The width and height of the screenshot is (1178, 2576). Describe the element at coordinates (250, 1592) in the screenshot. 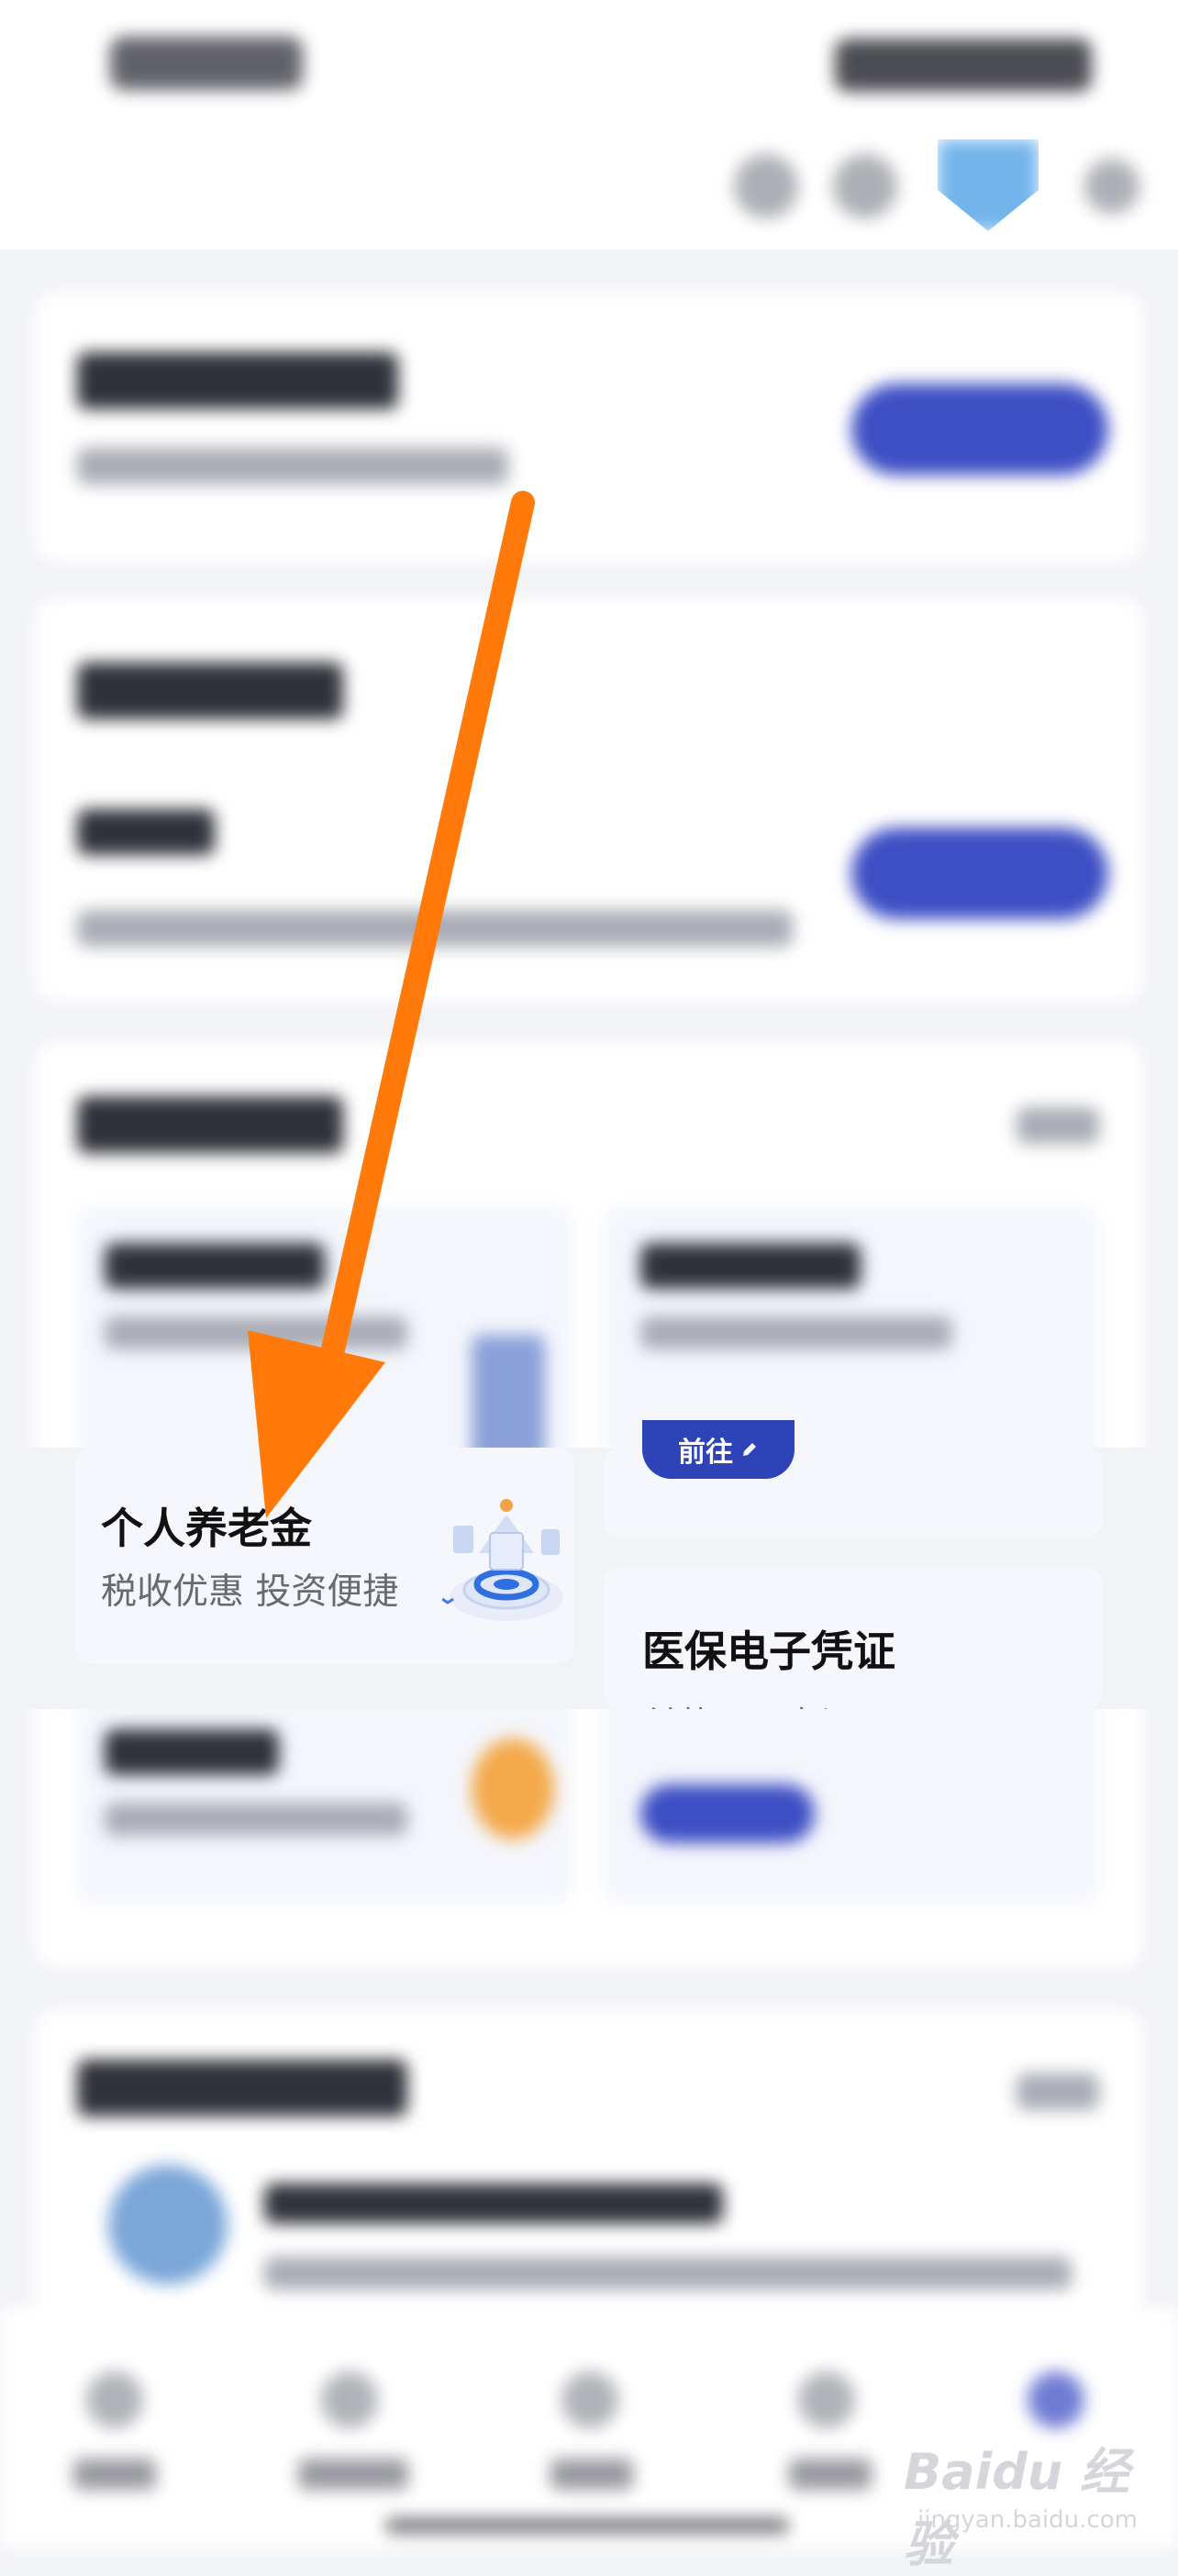

I see `pension-subtitle: 税收优惠 投资便捷` at that location.